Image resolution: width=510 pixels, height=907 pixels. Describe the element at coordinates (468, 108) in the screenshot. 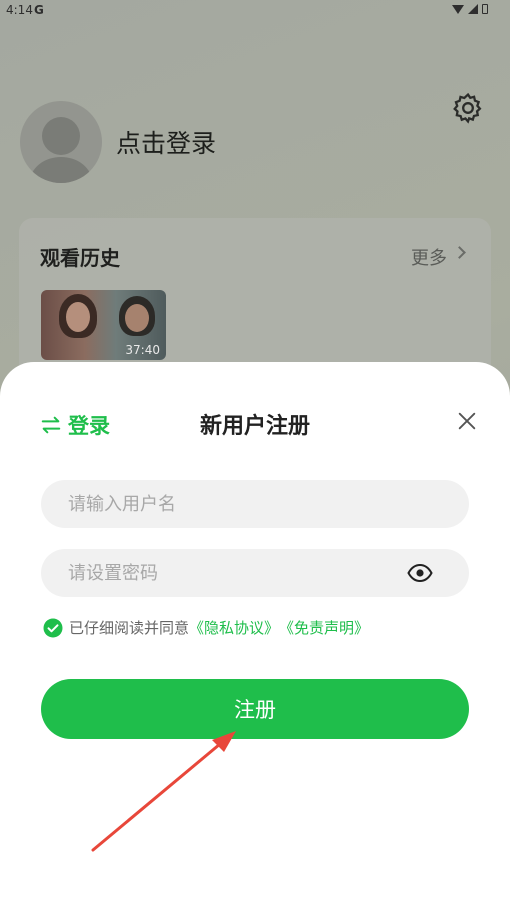

I see `gear-icon` at that location.